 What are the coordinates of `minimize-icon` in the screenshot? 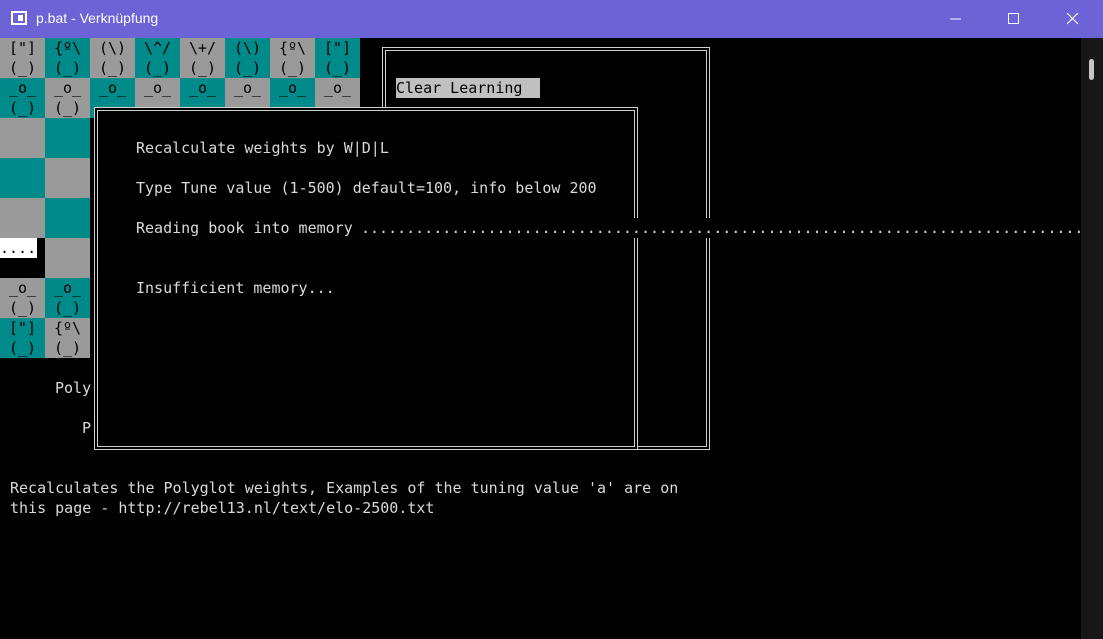 It's located at (955, 19).